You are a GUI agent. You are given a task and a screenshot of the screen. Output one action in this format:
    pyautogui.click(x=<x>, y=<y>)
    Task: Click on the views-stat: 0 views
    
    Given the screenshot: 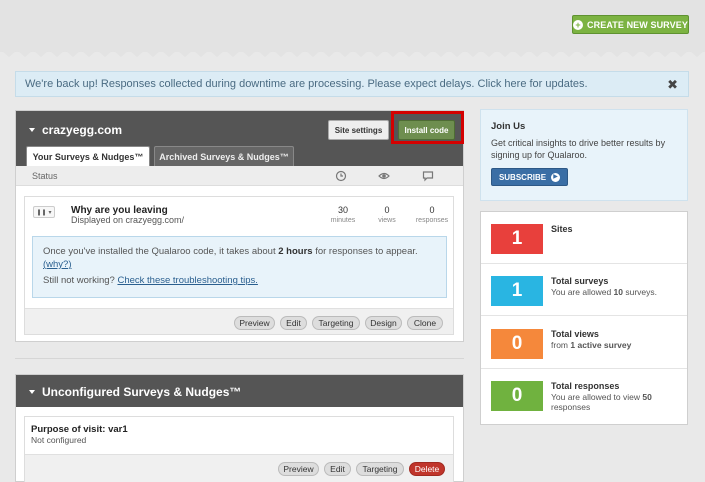 What is the action you would take?
    pyautogui.click(x=387, y=214)
    